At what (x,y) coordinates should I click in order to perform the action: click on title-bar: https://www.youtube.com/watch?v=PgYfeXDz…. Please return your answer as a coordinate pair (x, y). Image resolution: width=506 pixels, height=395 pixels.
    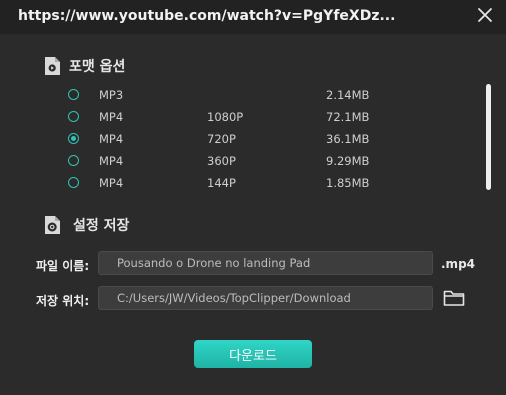
    Looking at the image, I should click on (253, 17).